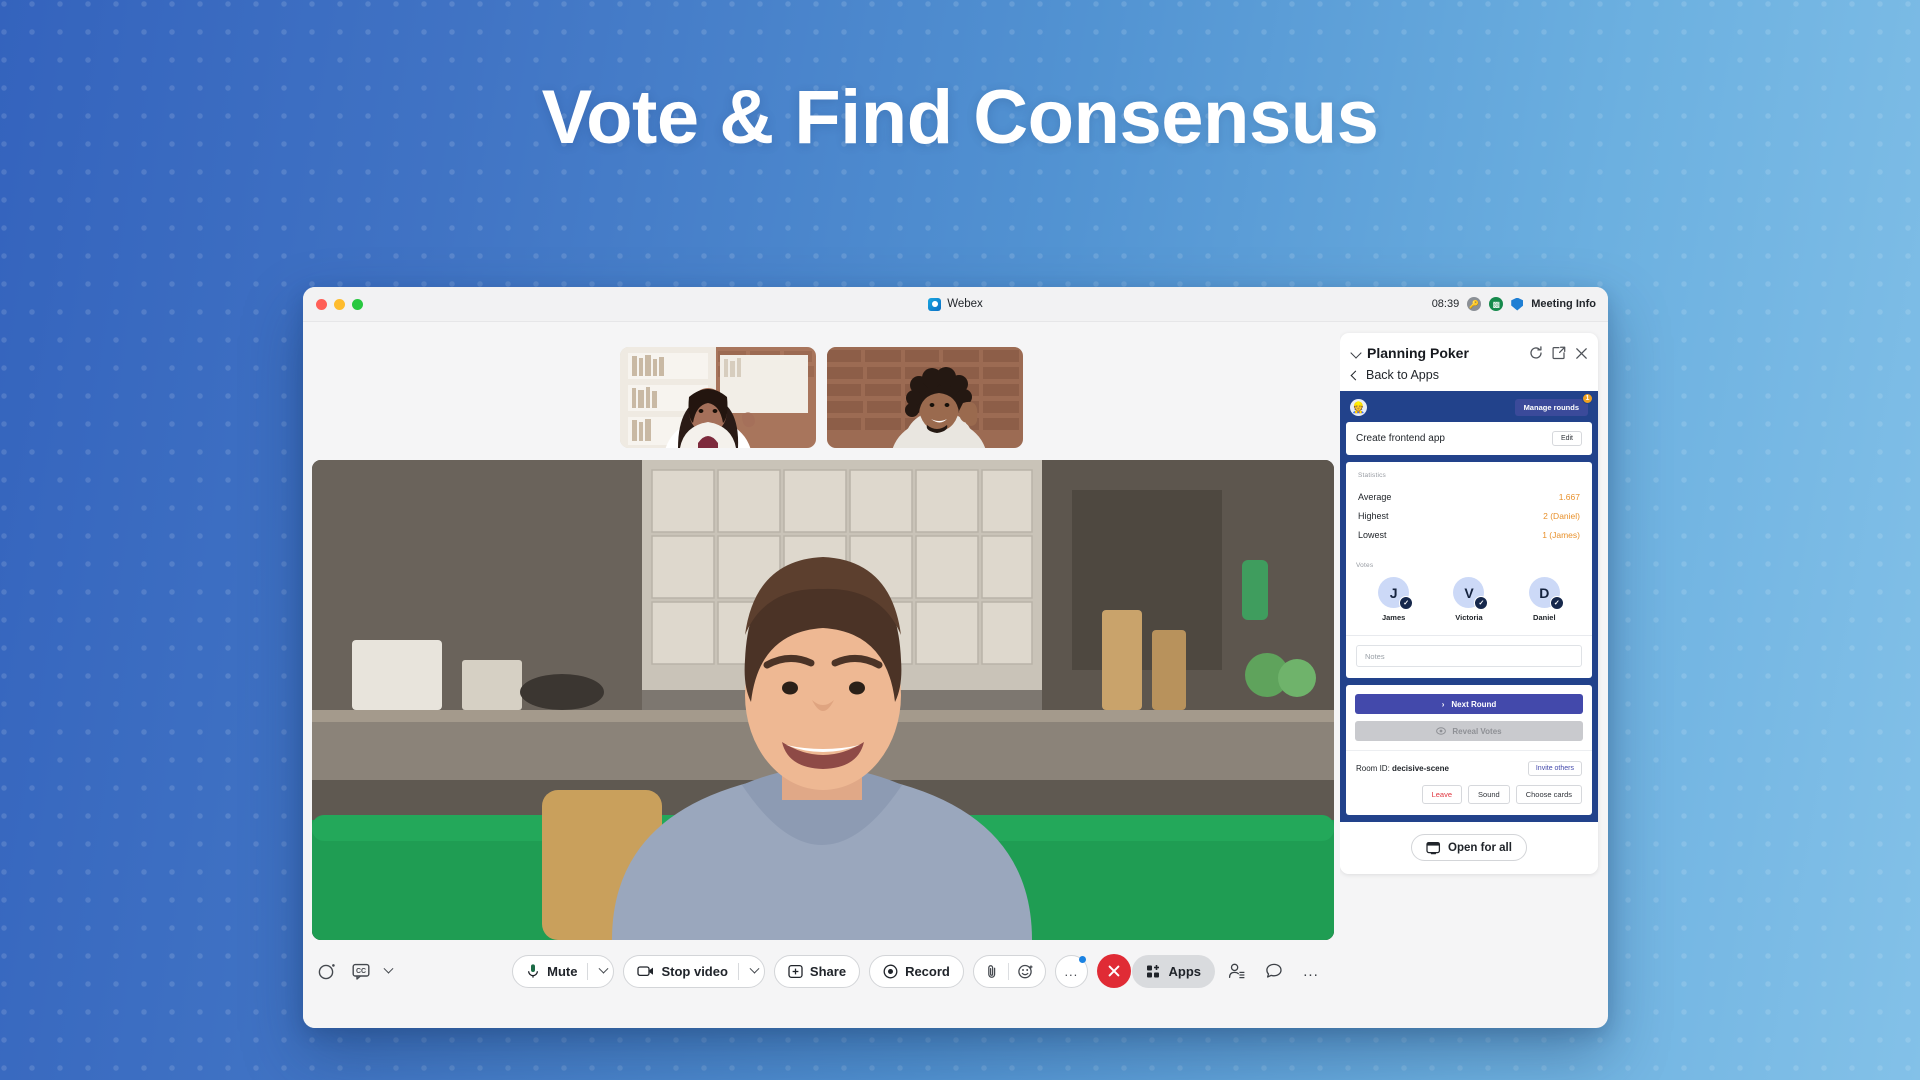 This screenshot has width=1920, height=1080. What do you see at coordinates (1433, 848) in the screenshot?
I see `open-for-all-icon` at bounding box center [1433, 848].